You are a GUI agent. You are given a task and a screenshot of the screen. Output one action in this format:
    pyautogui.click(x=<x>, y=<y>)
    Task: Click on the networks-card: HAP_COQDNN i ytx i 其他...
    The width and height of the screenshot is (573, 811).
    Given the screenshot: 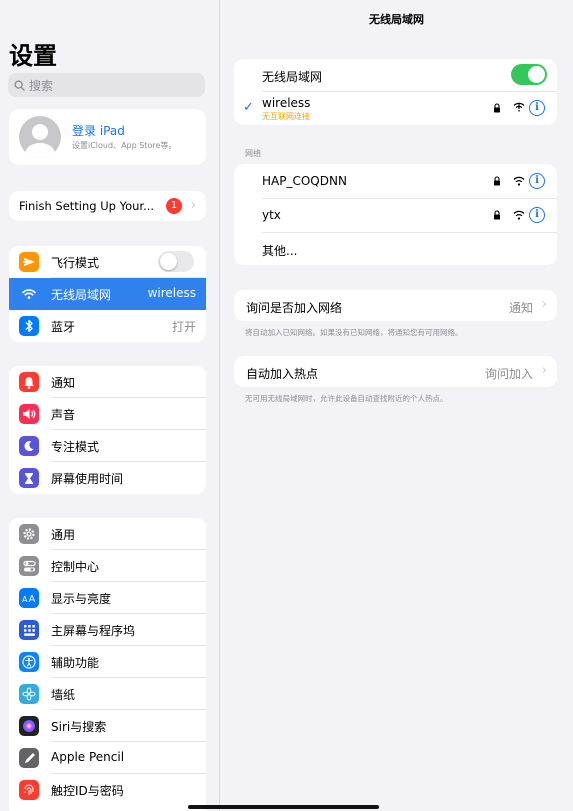 What is the action you would take?
    pyautogui.click(x=395, y=214)
    